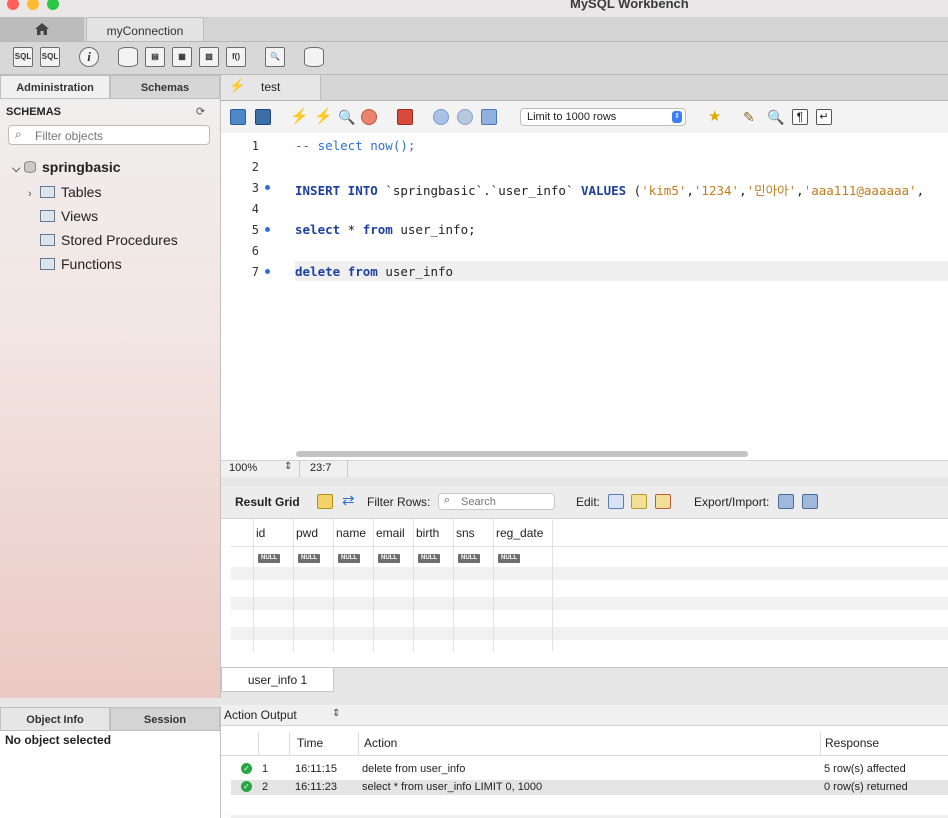 This screenshot has height=818, width=948. I want to click on column-header-email: email, so click(390, 533).